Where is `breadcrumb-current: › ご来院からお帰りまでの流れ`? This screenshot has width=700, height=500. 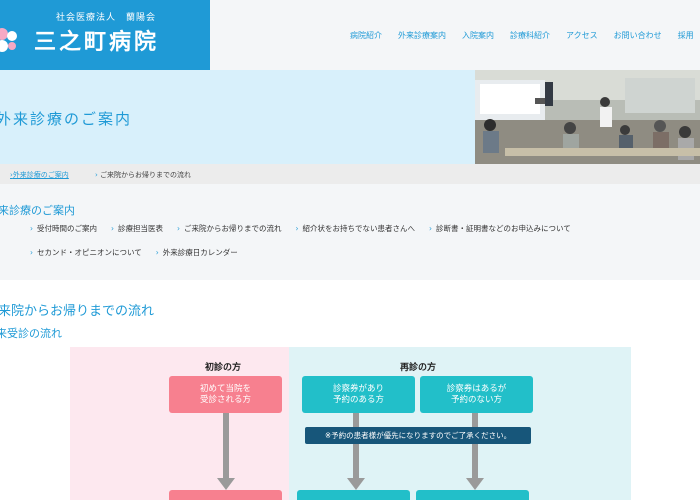 breadcrumb-current: › ご来院からお帰りまでの流れ is located at coordinates (143, 175).